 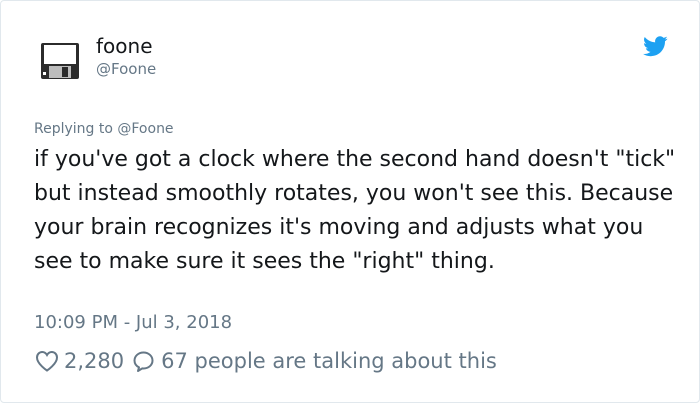 I want to click on avatar-floppy-disk-icon, so click(x=60, y=61).